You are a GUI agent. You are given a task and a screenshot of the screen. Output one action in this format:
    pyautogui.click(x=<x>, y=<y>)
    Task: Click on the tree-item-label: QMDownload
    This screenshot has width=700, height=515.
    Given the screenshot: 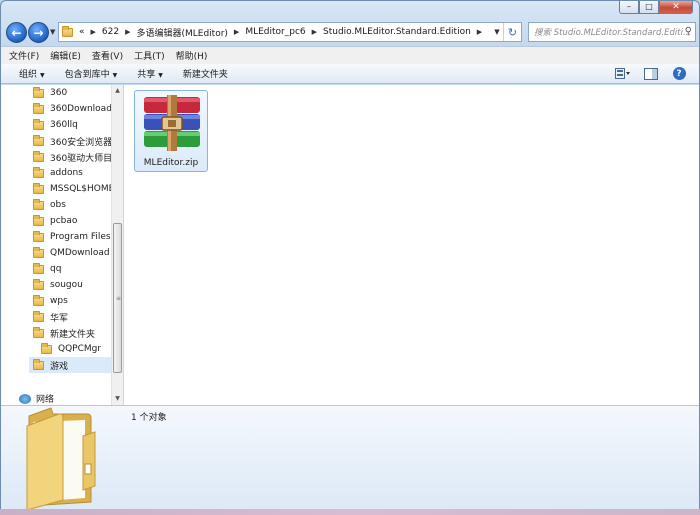 What is the action you would take?
    pyautogui.click(x=80, y=253)
    